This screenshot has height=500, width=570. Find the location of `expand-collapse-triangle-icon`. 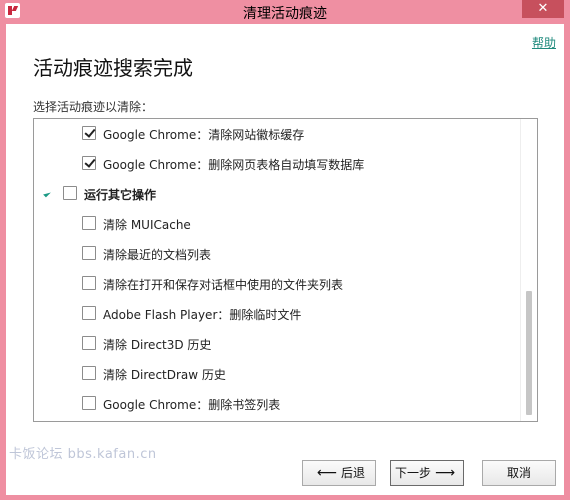

expand-collapse-triangle-icon is located at coordinates (47, 193).